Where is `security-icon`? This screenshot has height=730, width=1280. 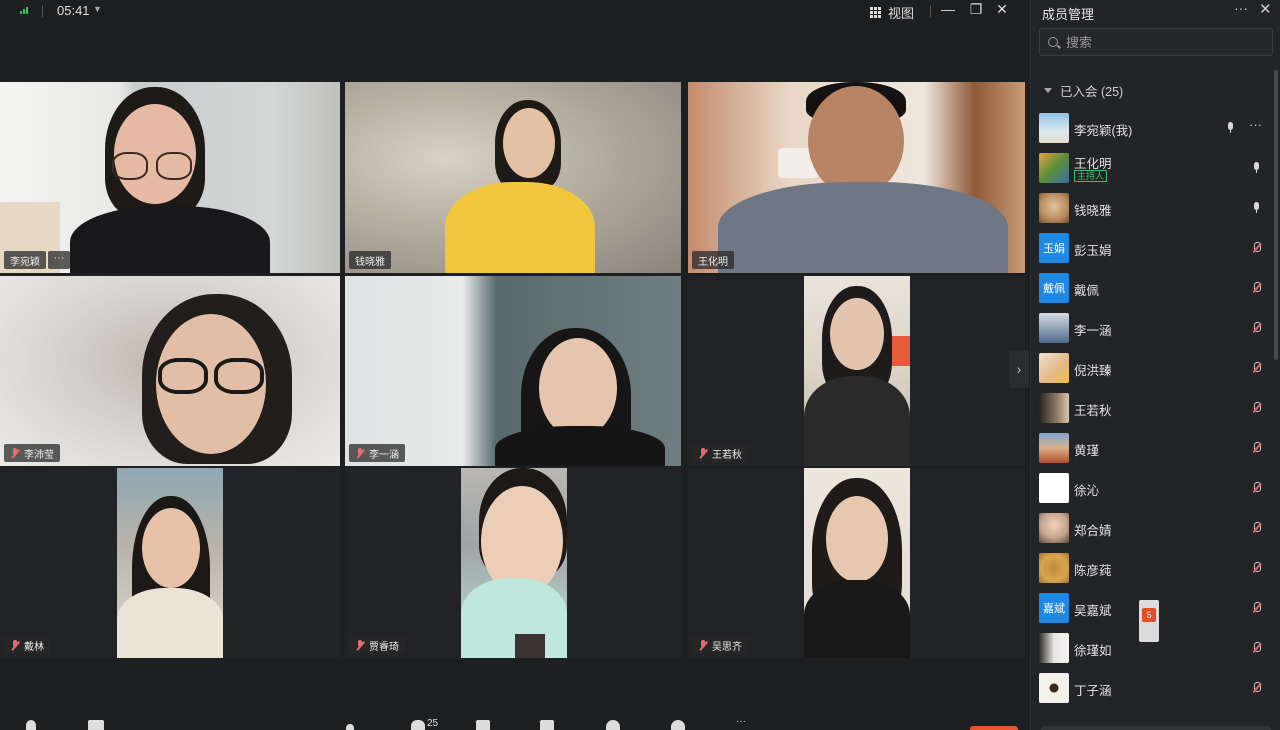
security-icon is located at coordinates (350, 727).